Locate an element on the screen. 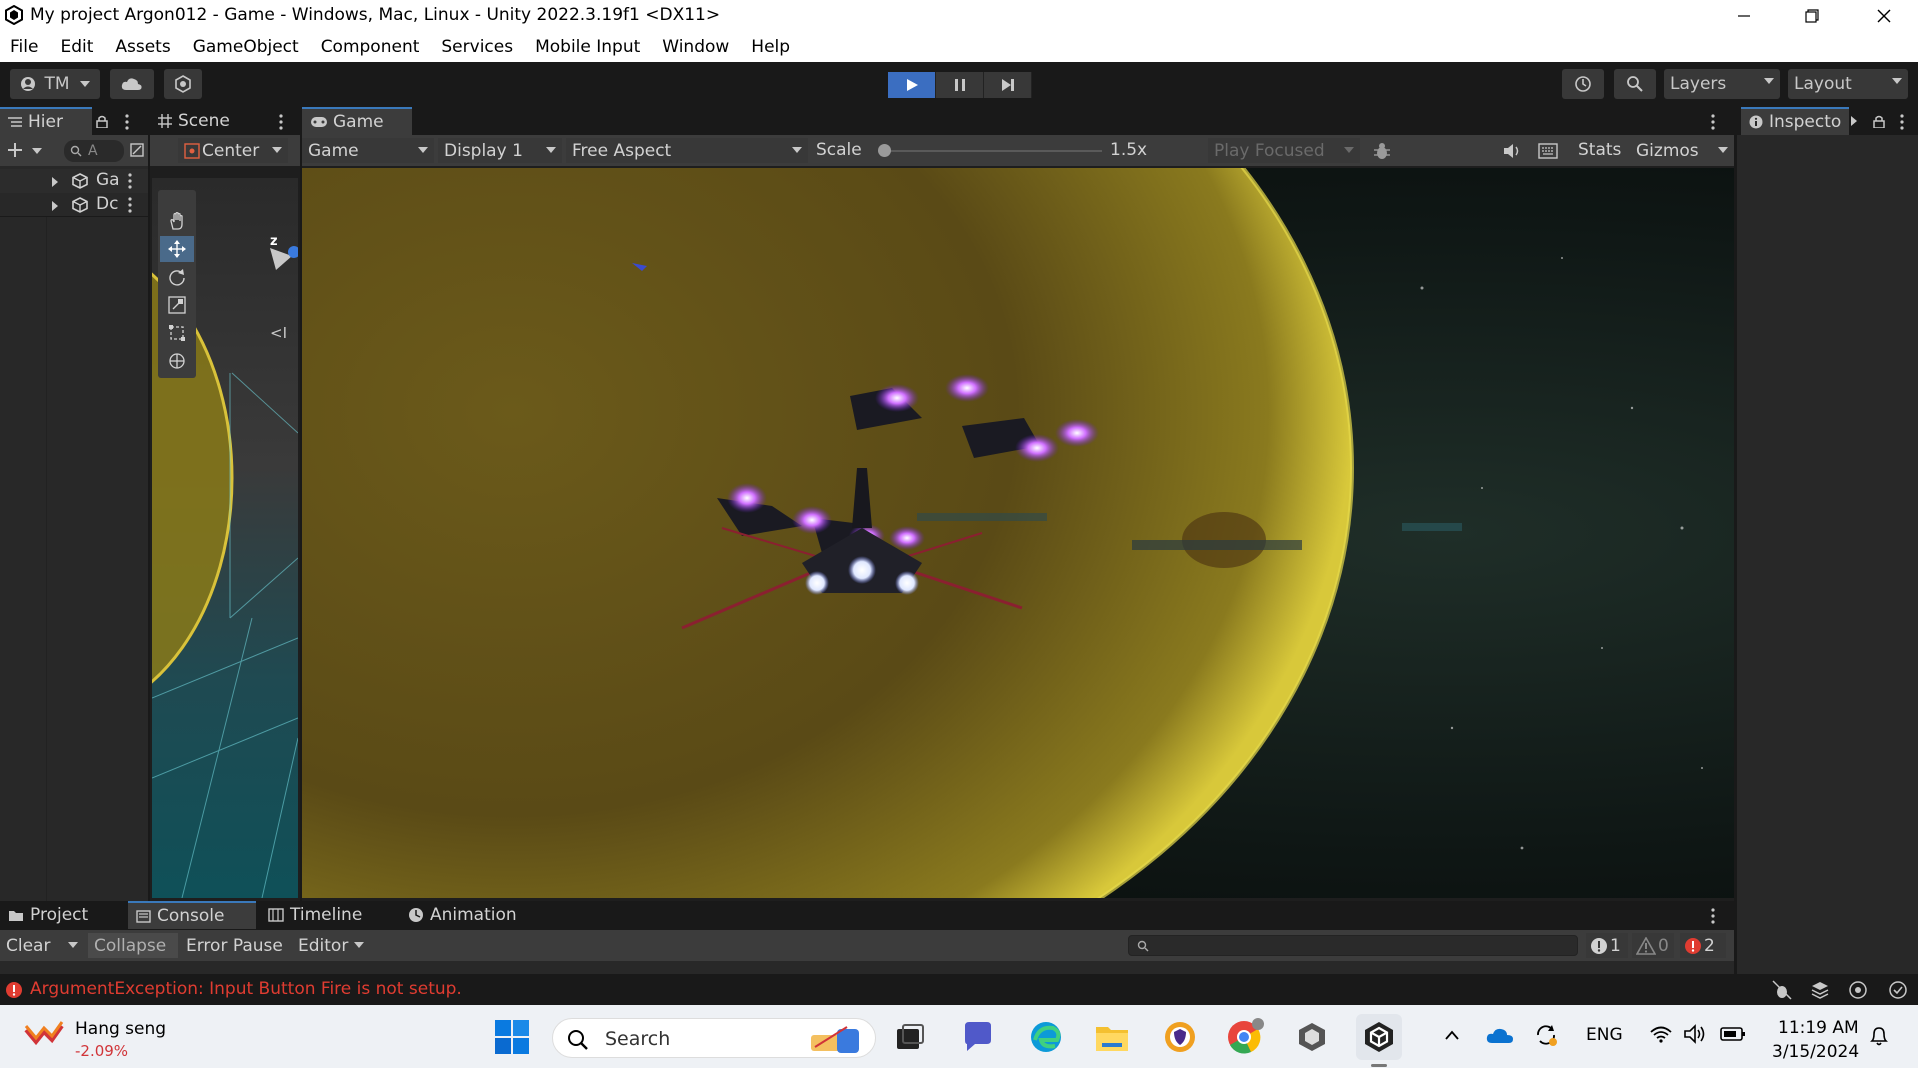 The width and height of the screenshot is (1918, 1068). menu-window: Window is located at coordinates (695, 47).